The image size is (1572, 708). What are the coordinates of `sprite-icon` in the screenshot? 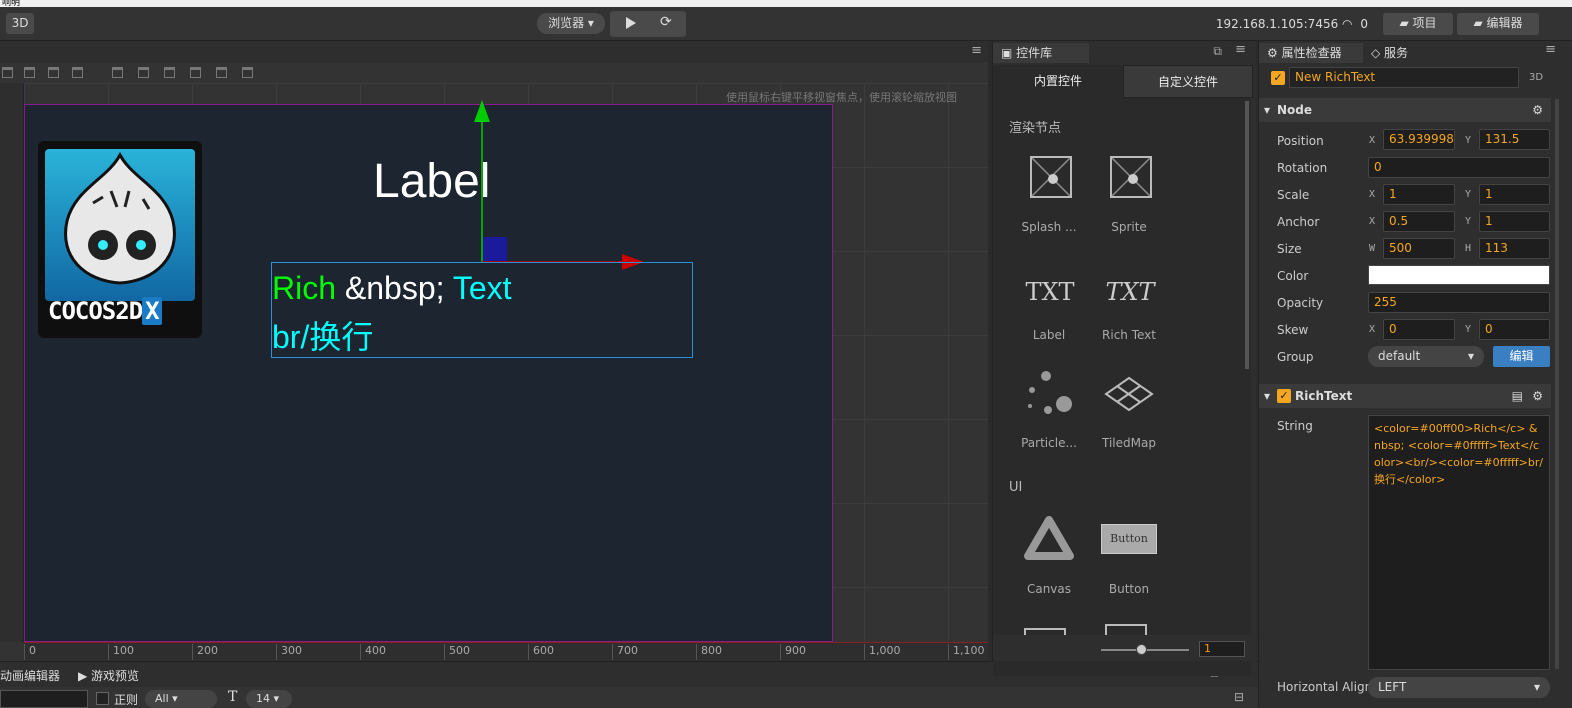 It's located at (1129, 177).